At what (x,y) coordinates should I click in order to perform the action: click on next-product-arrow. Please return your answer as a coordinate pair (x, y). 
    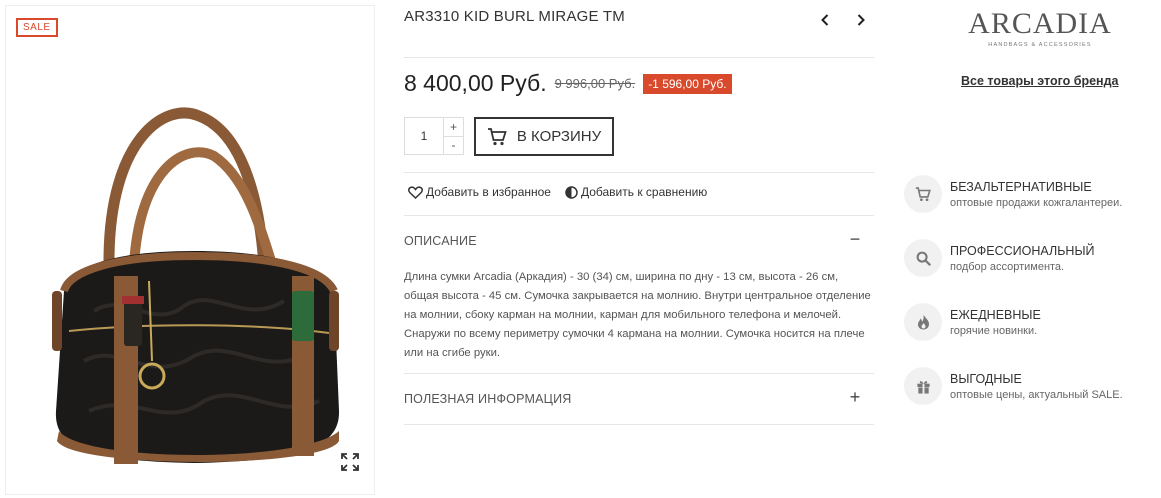
    Looking at the image, I should click on (861, 20).